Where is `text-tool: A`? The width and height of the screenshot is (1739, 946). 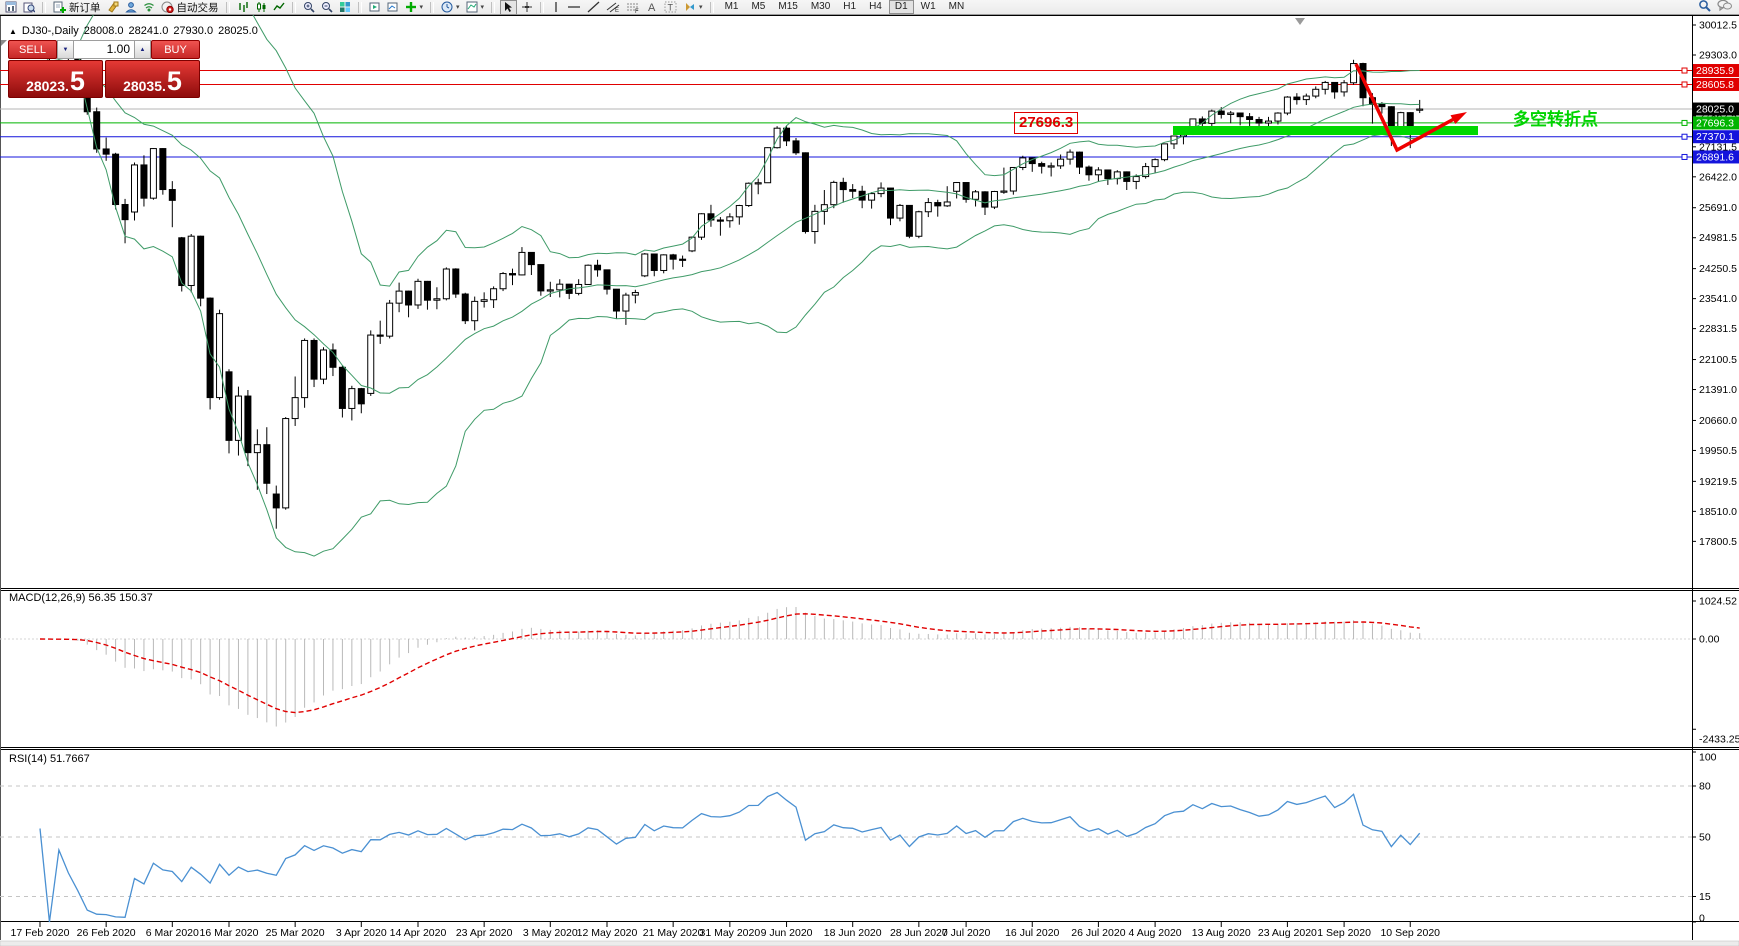
text-tool: A is located at coordinates (652, 7).